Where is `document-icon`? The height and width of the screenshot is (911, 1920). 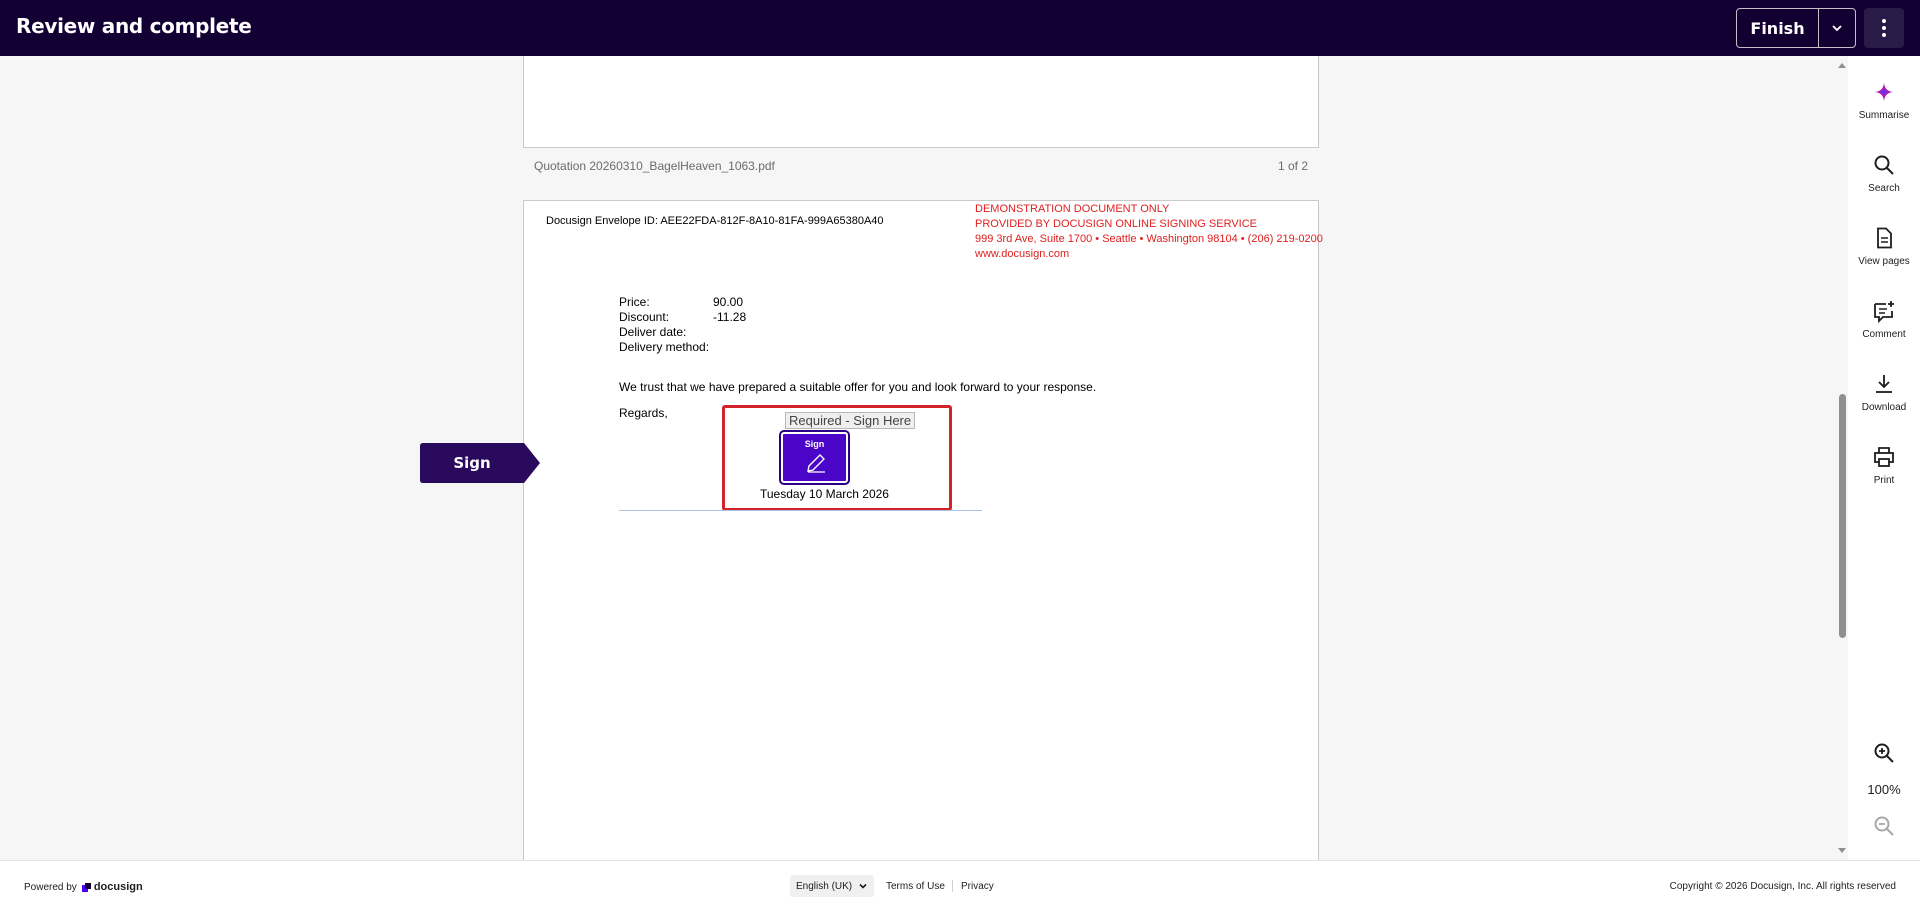
document-icon is located at coordinates (1884, 238).